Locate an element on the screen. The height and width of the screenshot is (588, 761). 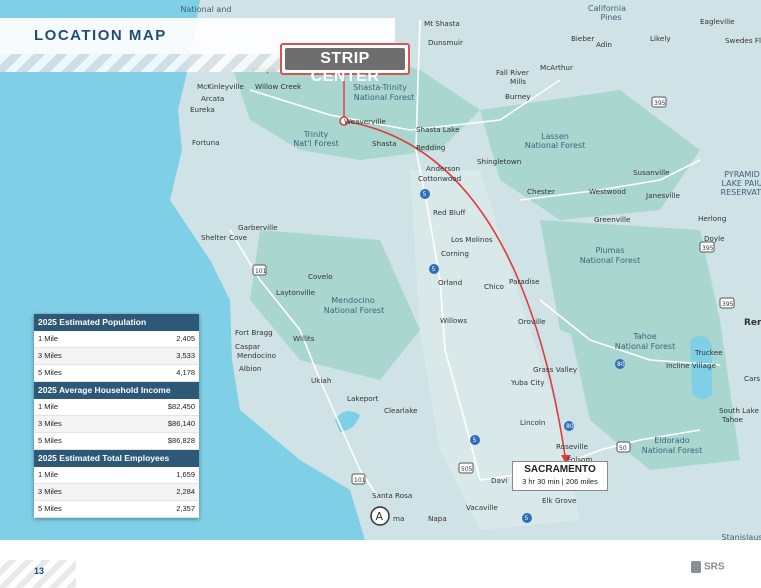
svg-text: Janesville is located at coordinates (662, 195).